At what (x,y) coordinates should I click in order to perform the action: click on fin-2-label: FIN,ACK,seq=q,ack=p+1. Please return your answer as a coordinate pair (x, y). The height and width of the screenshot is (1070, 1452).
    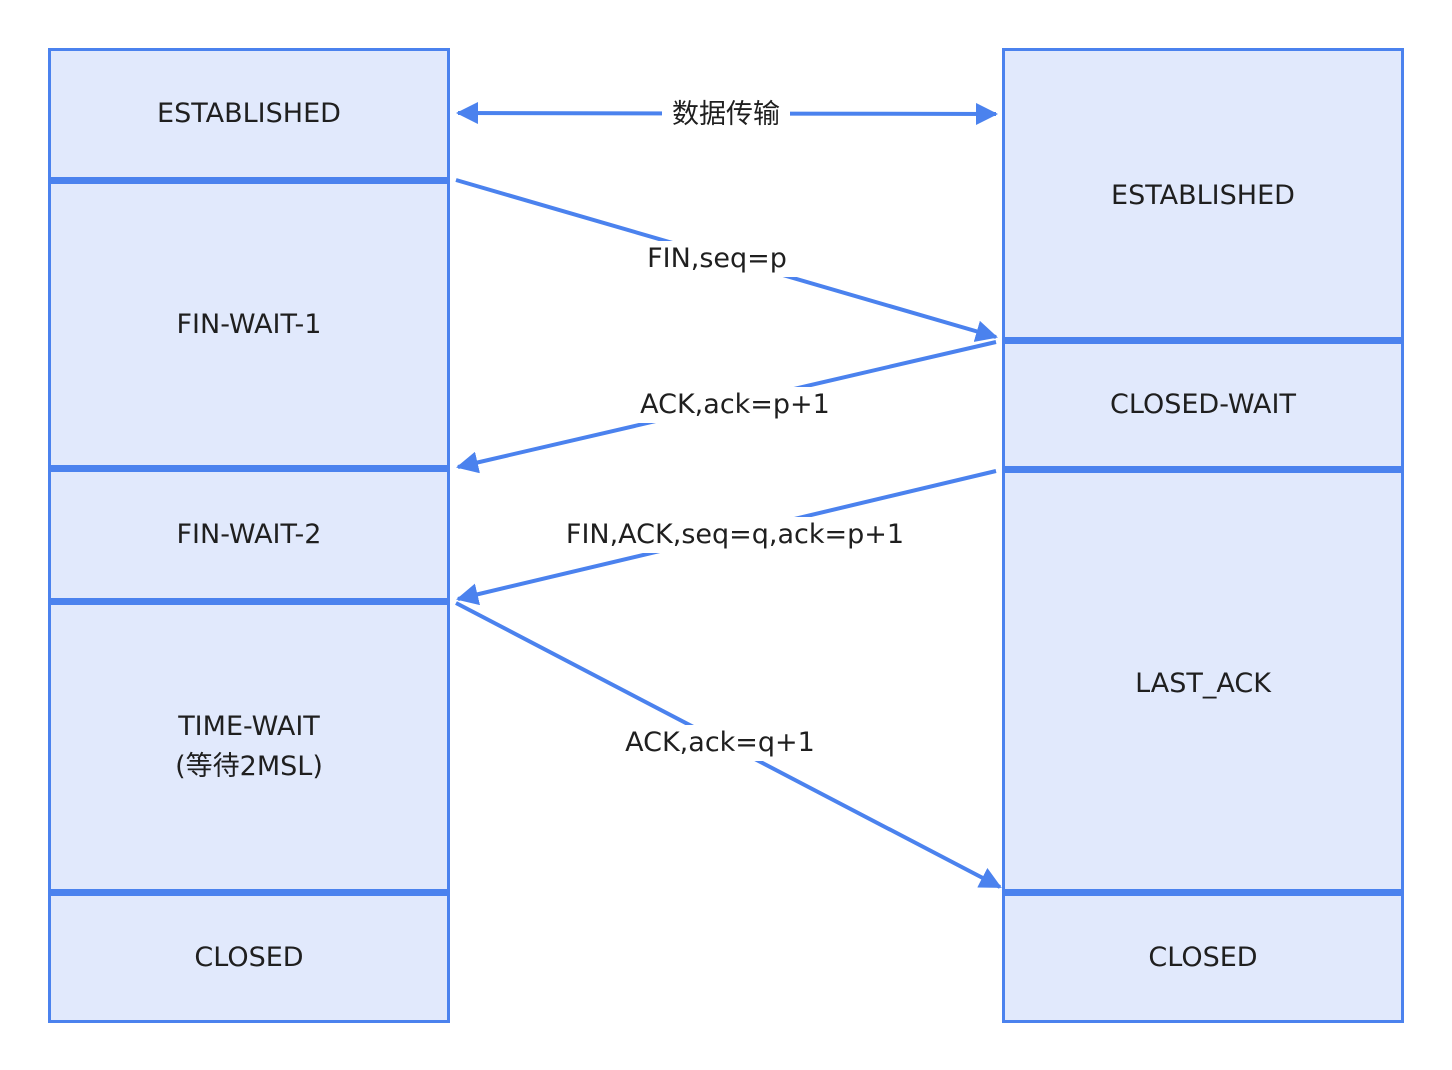
    Looking at the image, I should click on (735, 535).